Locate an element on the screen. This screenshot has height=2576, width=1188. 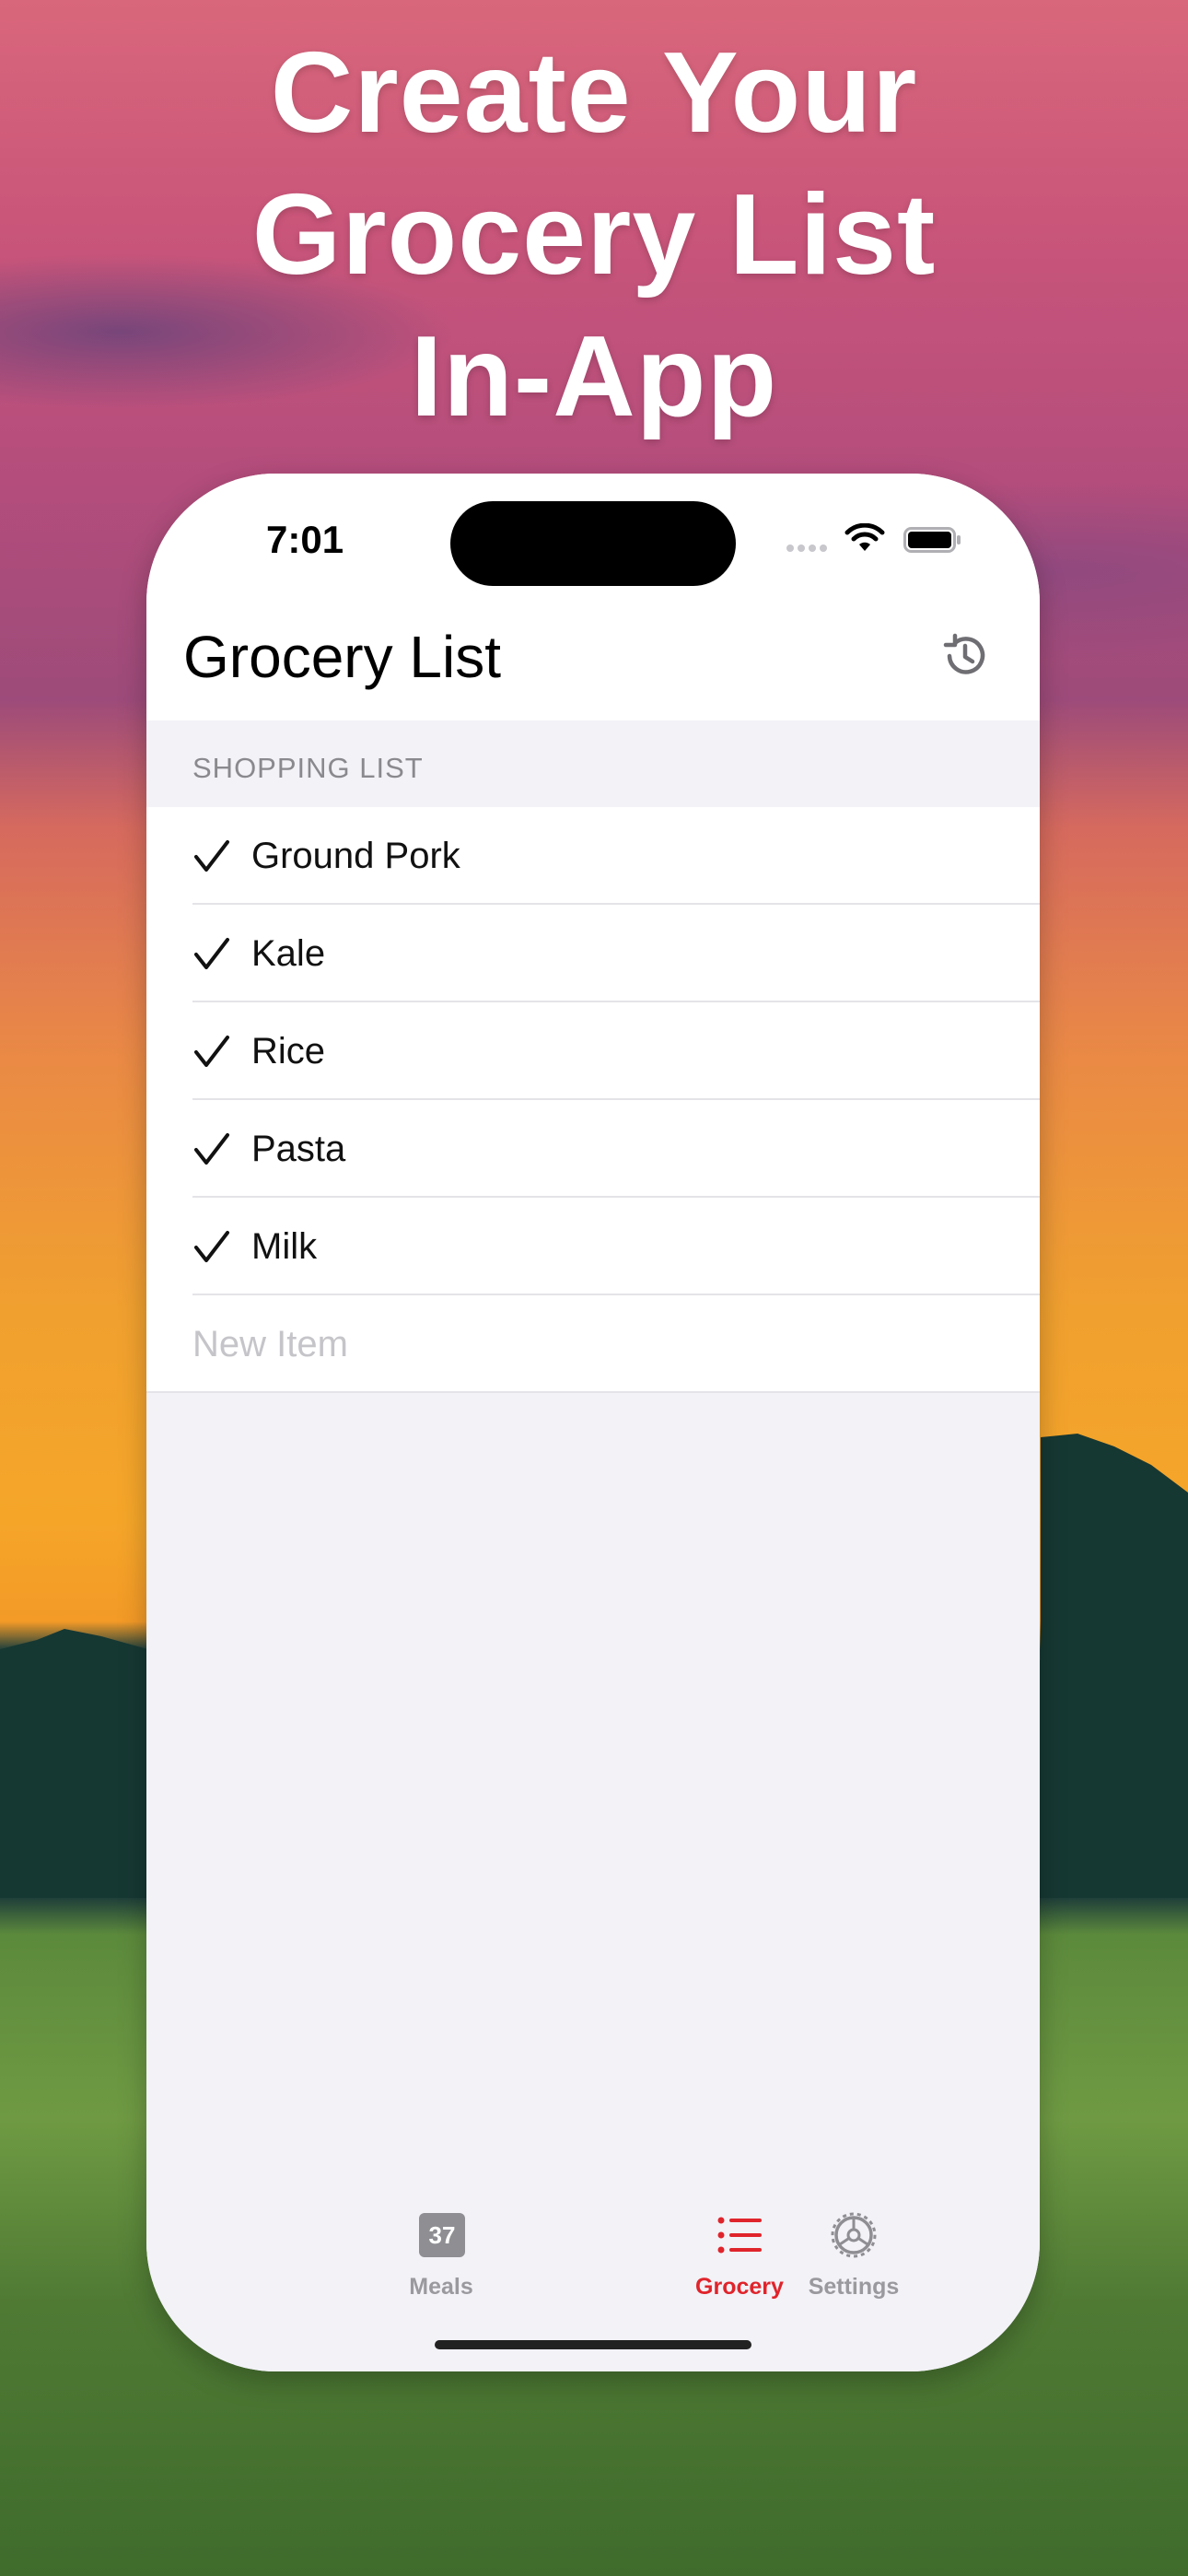
headline-line-1: Create Your is located at coordinates (594, 93).